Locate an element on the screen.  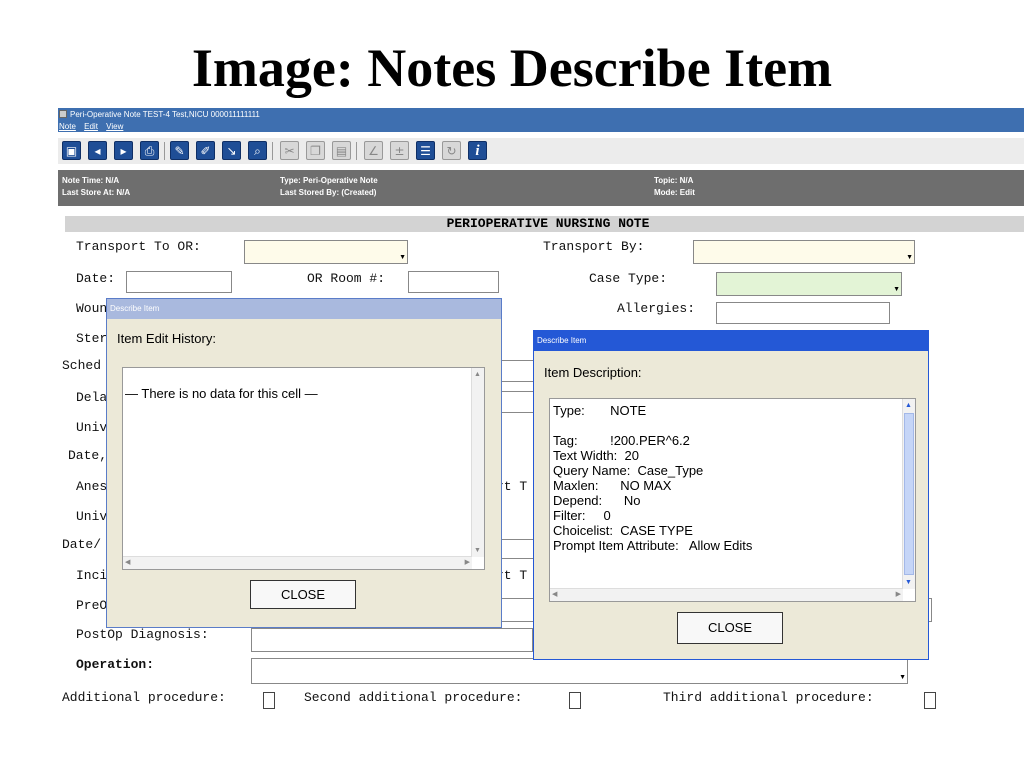
date-time-label-2: Date/ is located at coordinates (82, 544).